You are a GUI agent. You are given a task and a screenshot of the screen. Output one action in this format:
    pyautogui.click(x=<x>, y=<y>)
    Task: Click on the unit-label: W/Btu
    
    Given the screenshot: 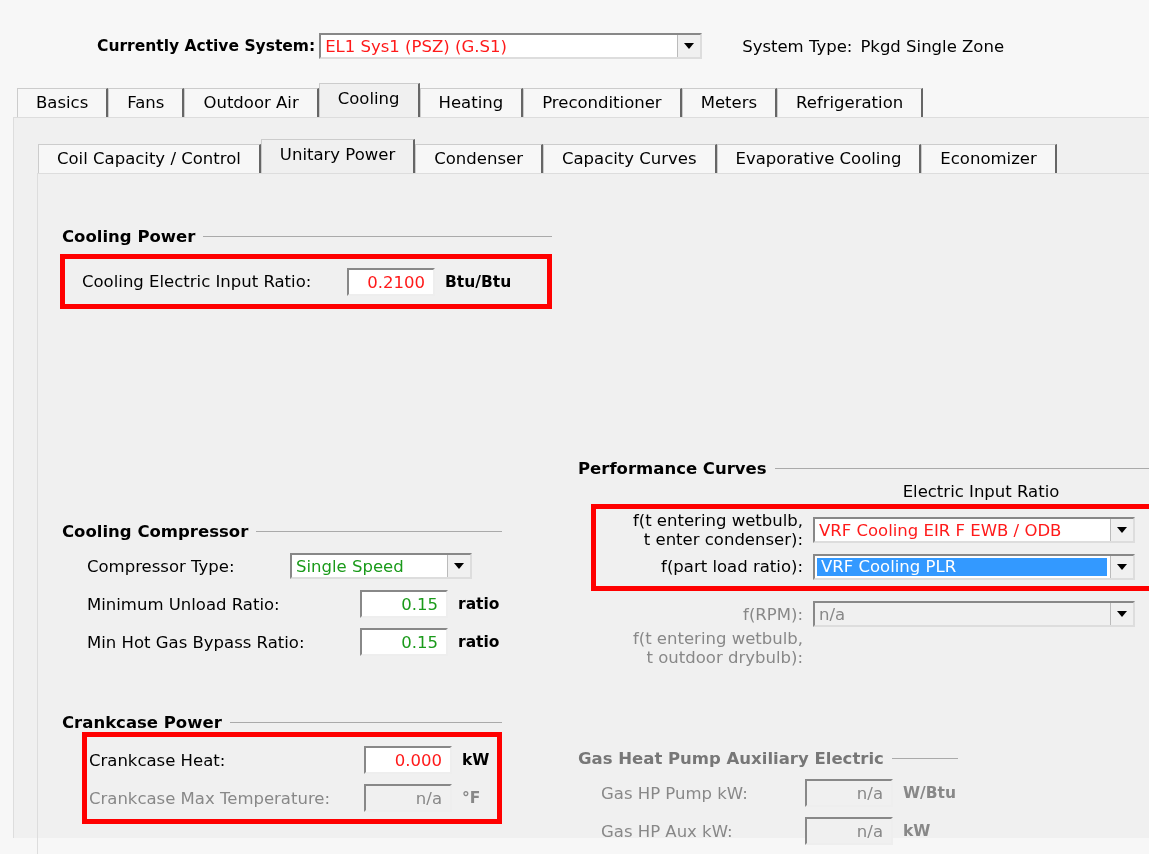 What is the action you would take?
    pyautogui.click(x=930, y=793)
    